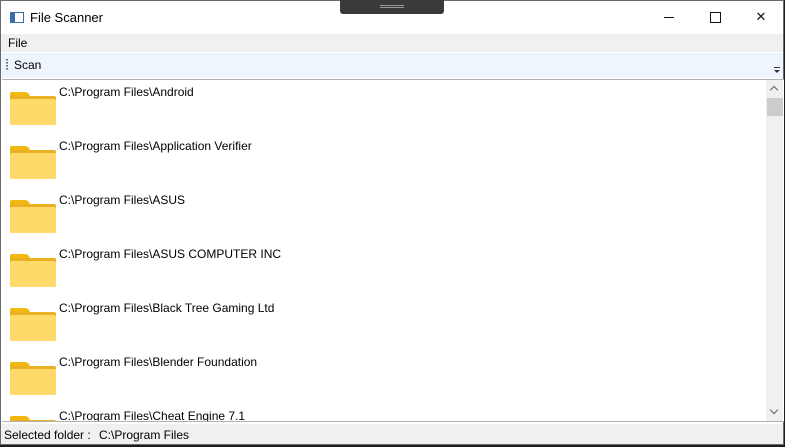  What do you see at coordinates (152, 415) in the screenshot?
I see `folder-path: C:\Program Files\Cheat Engine 7.1` at bounding box center [152, 415].